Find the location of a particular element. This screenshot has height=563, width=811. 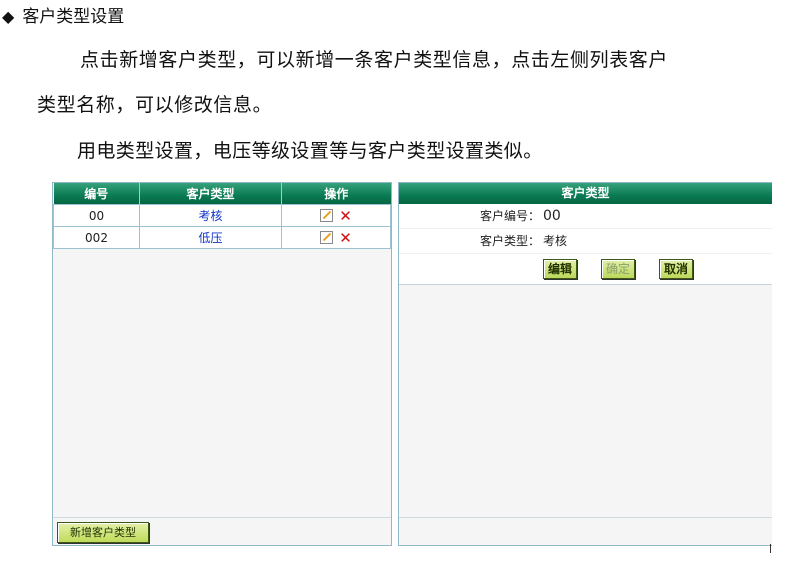

detail-footer is located at coordinates (585, 531).